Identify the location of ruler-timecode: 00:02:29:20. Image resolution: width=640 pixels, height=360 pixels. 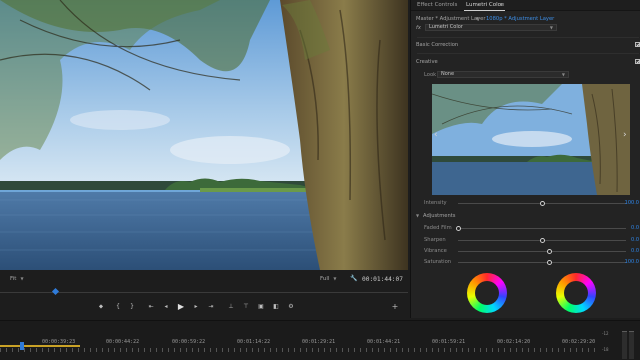
(579, 342).